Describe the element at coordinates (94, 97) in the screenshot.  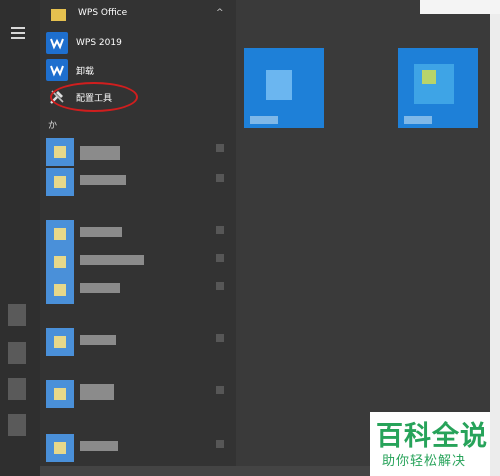
I see `red-highlight-ellipse` at that location.